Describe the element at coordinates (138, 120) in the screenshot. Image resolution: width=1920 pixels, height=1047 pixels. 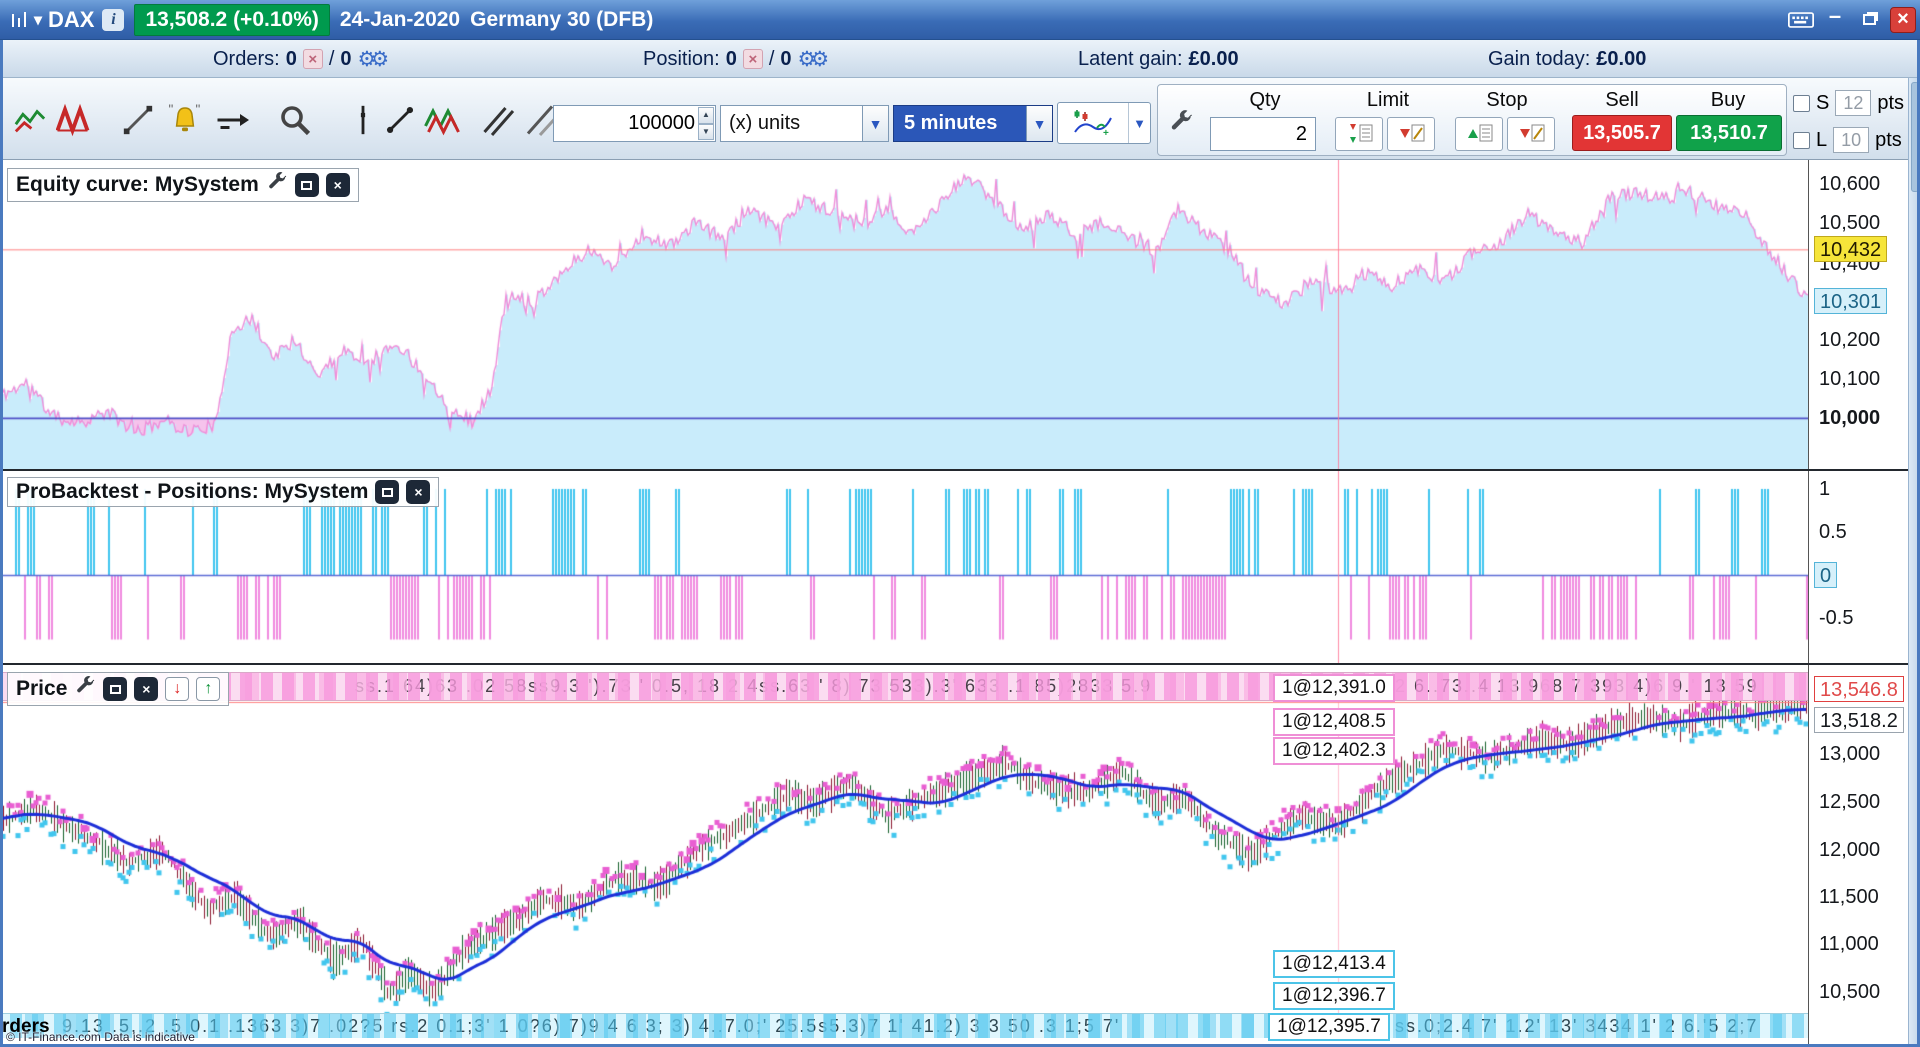
I see `trendline-tool-icon` at that location.